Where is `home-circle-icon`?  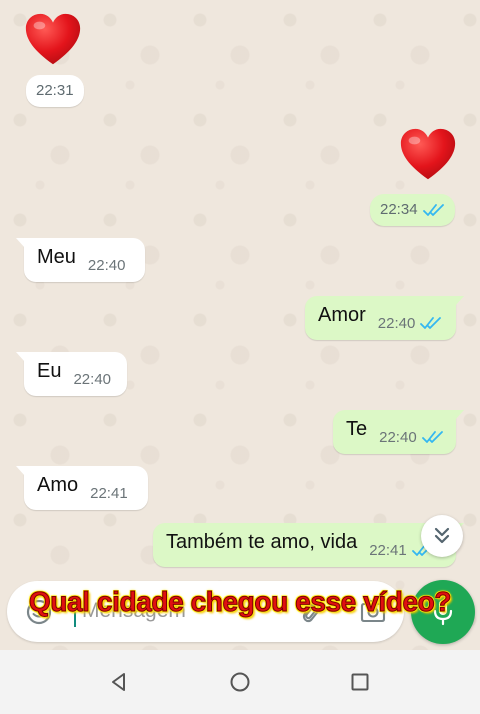 home-circle-icon is located at coordinates (240, 682).